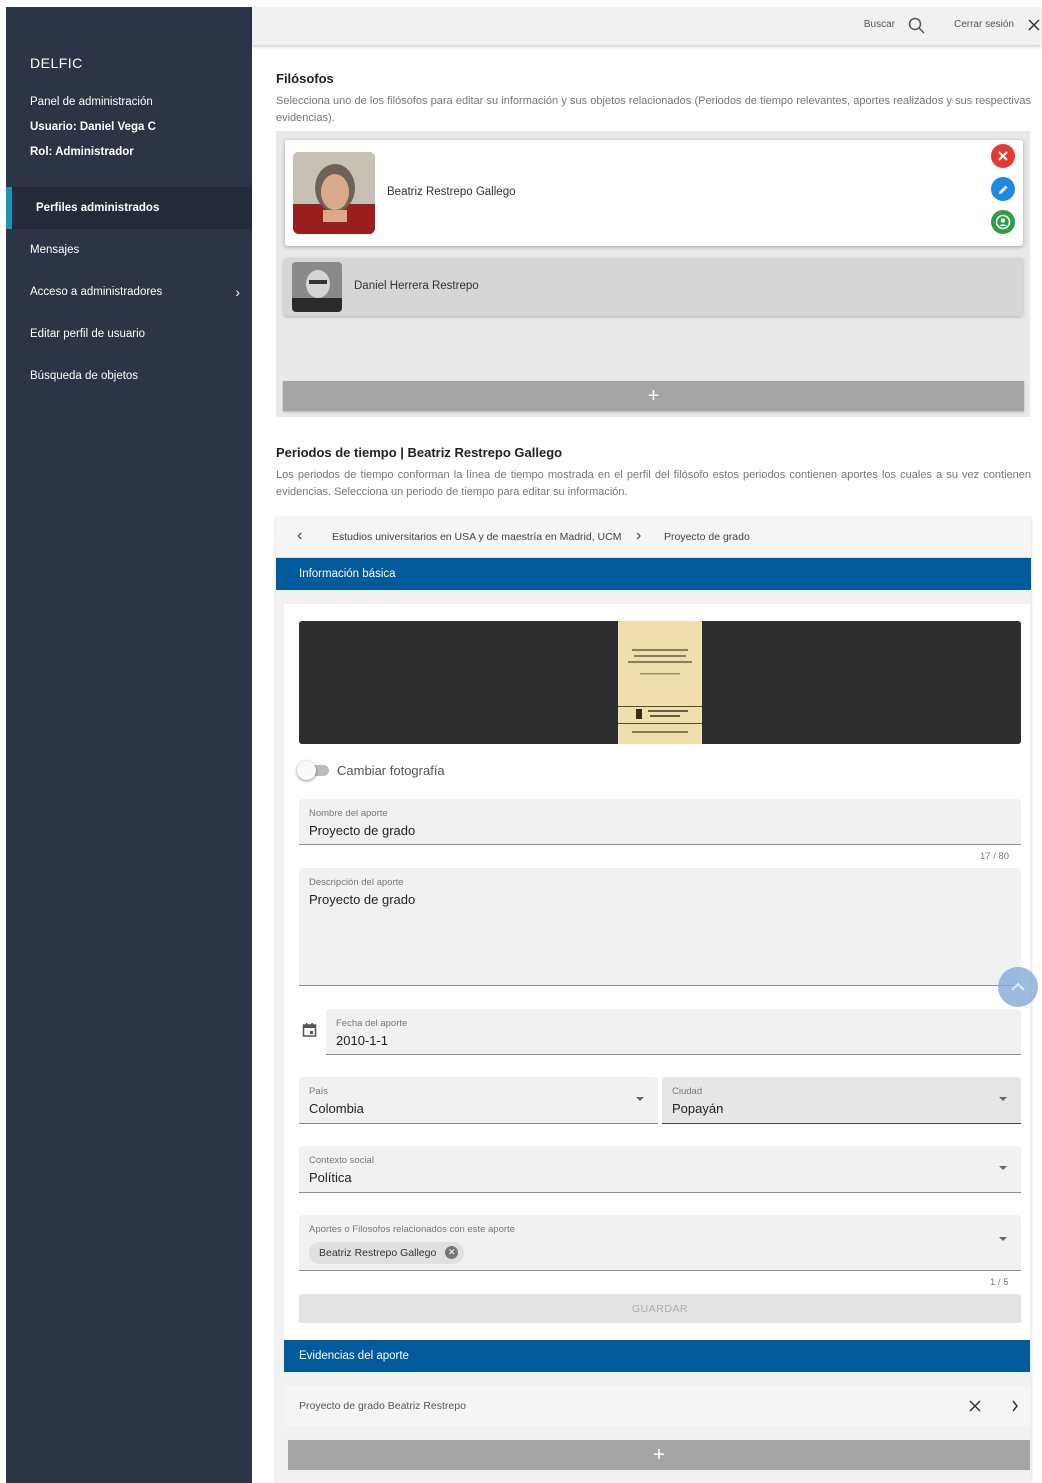 The width and height of the screenshot is (1042, 1483). I want to click on field-label: País, so click(319, 1091).